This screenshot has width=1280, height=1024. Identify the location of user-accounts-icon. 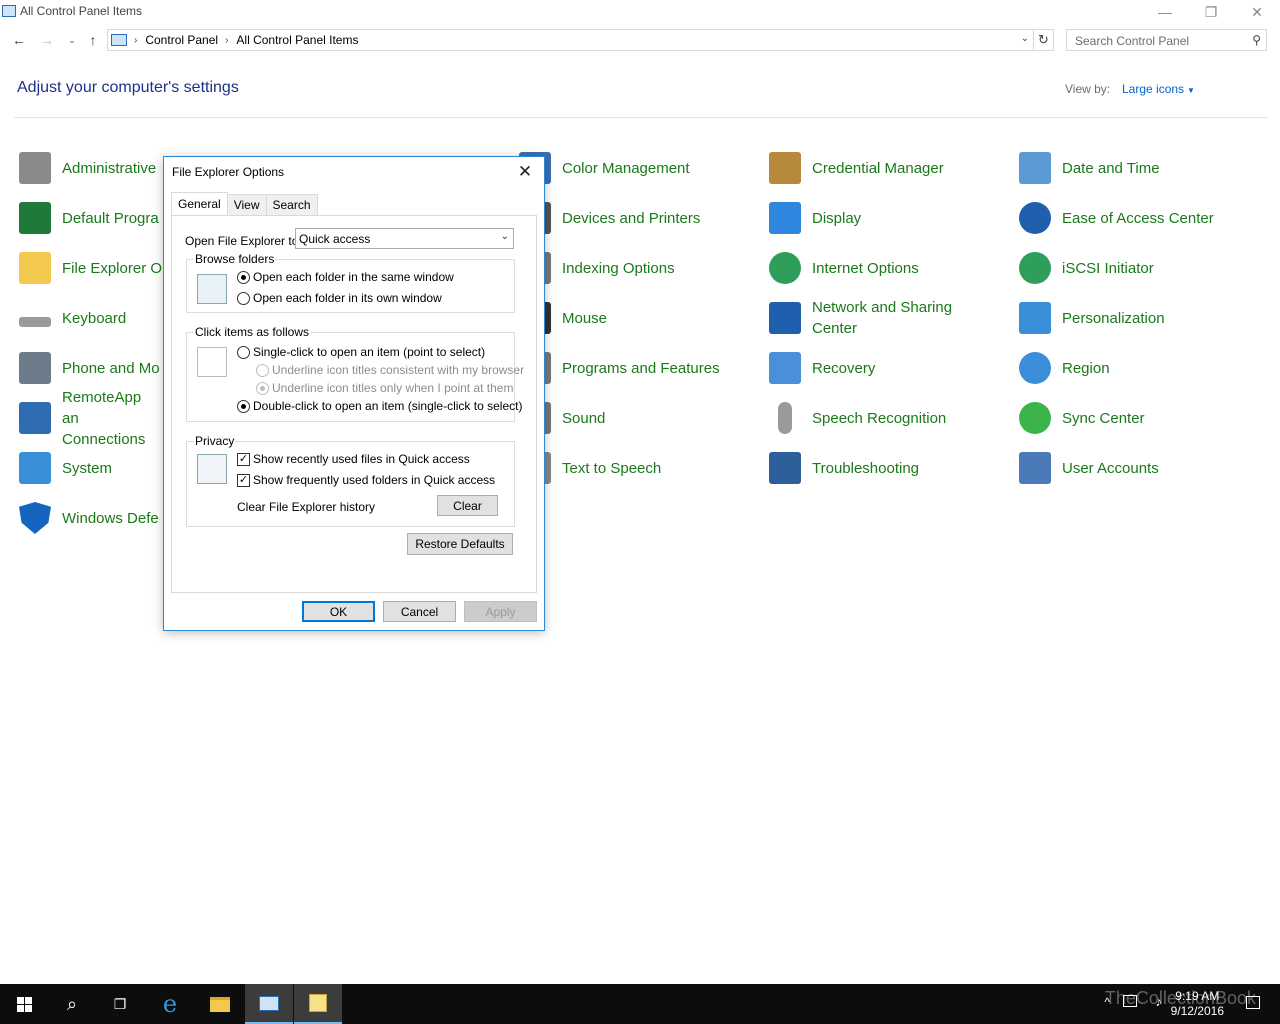
(1035, 468).